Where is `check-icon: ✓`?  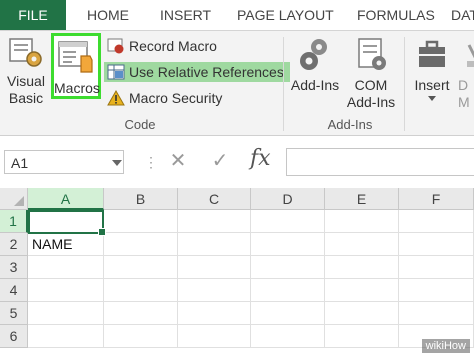
check-icon: ✓ is located at coordinates (220, 161).